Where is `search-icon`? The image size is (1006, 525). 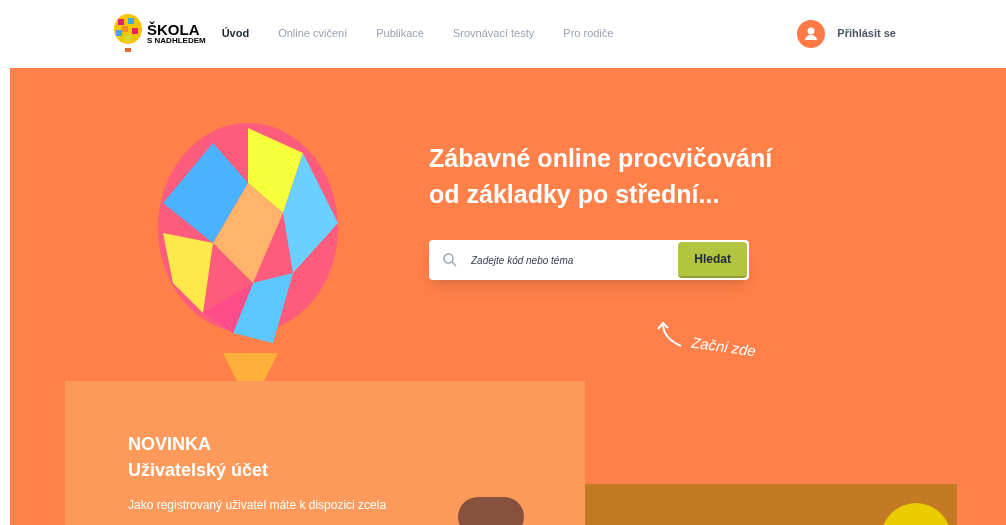 search-icon is located at coordinates (450, 260).